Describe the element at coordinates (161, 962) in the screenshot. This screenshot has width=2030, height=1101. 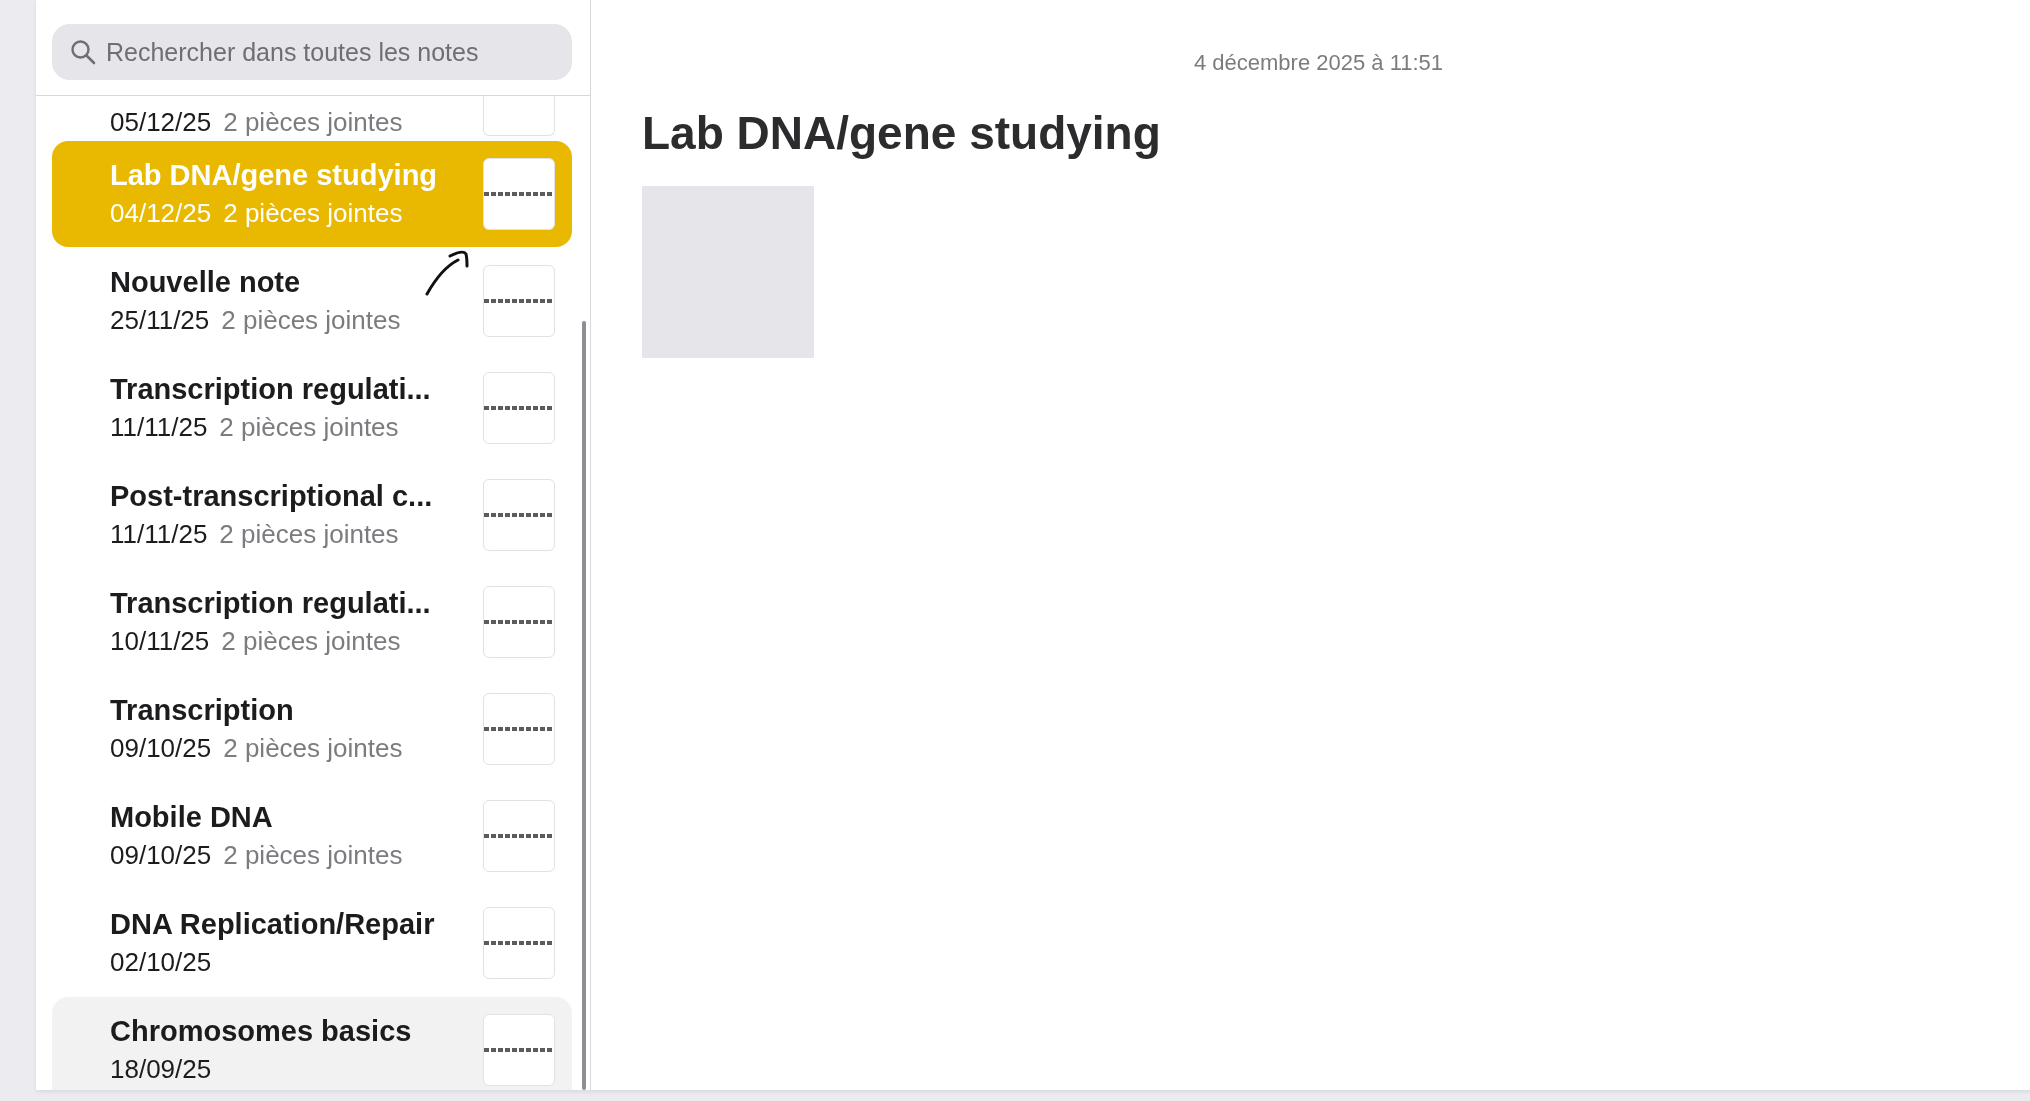
I see `note-date: 02/10/25` at that location.